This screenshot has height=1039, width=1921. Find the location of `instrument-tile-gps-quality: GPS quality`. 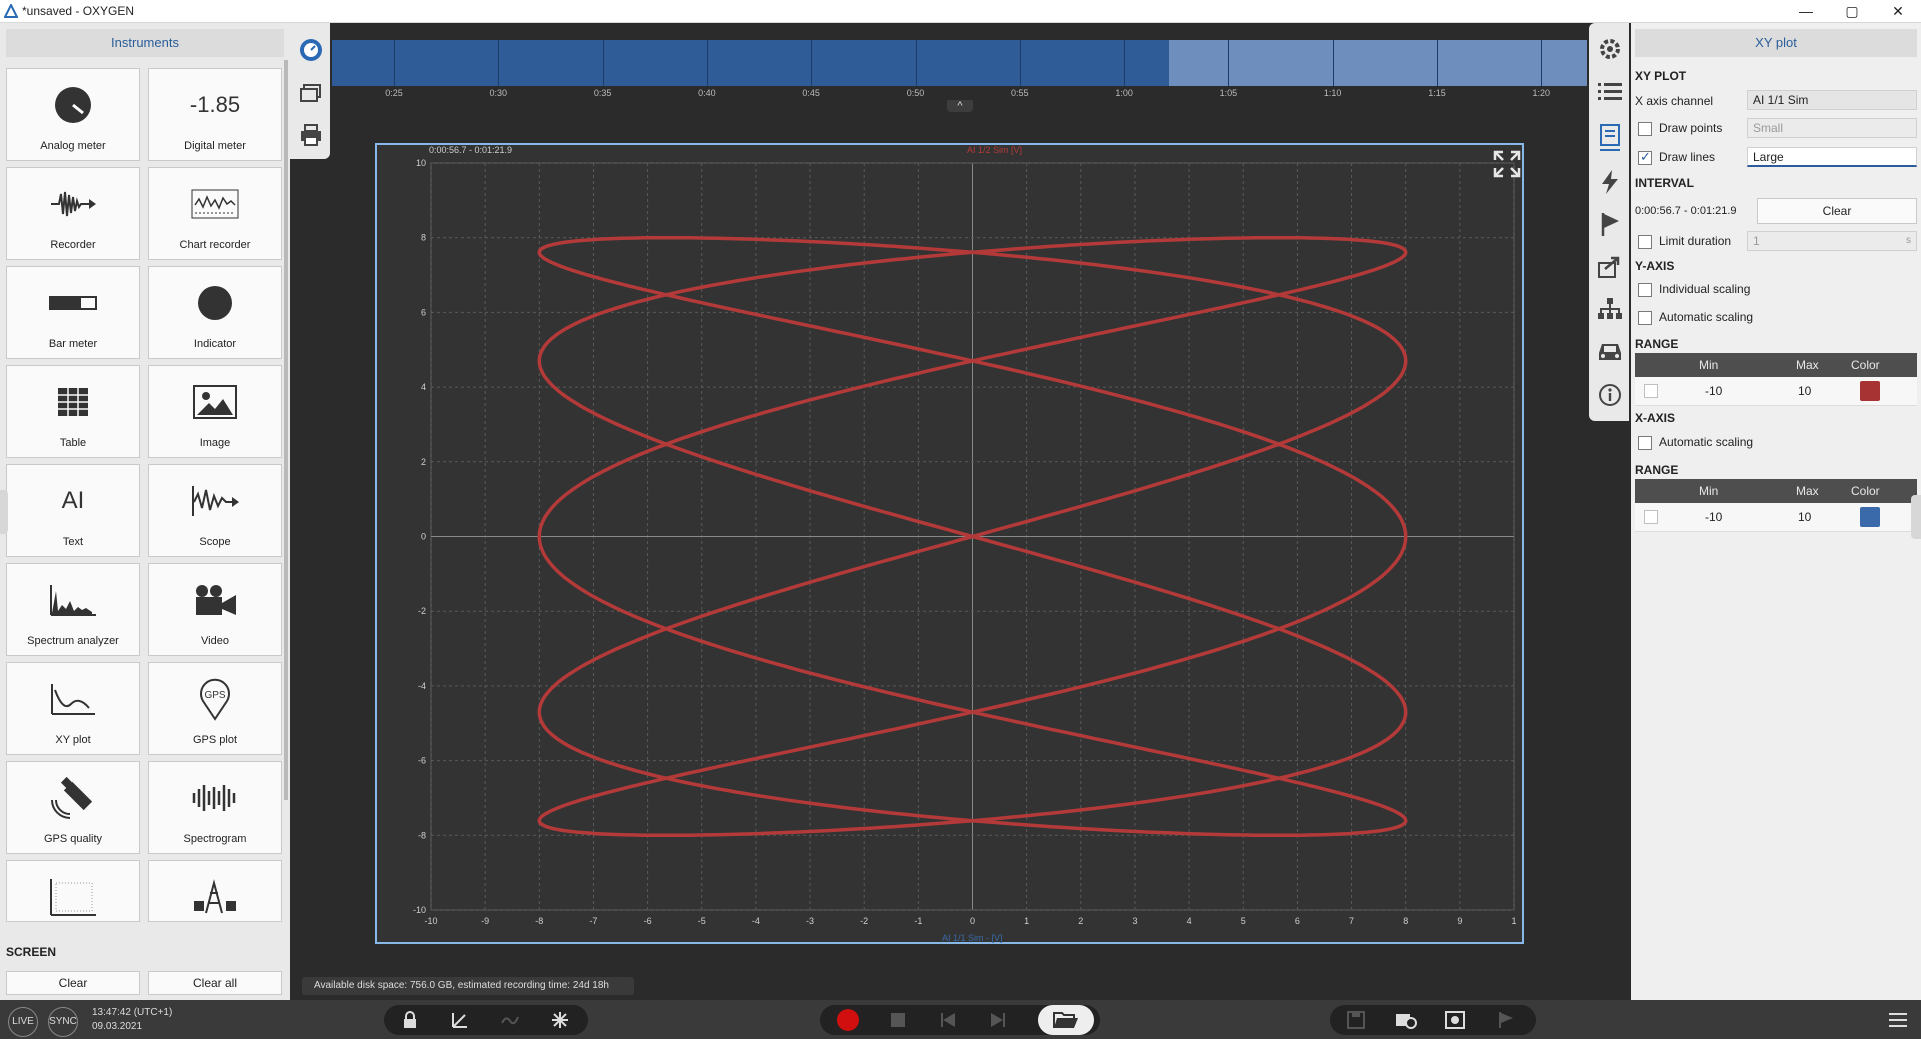

instrument-tile-gps-quality: GPS quality is located at coordinates (73, 807).